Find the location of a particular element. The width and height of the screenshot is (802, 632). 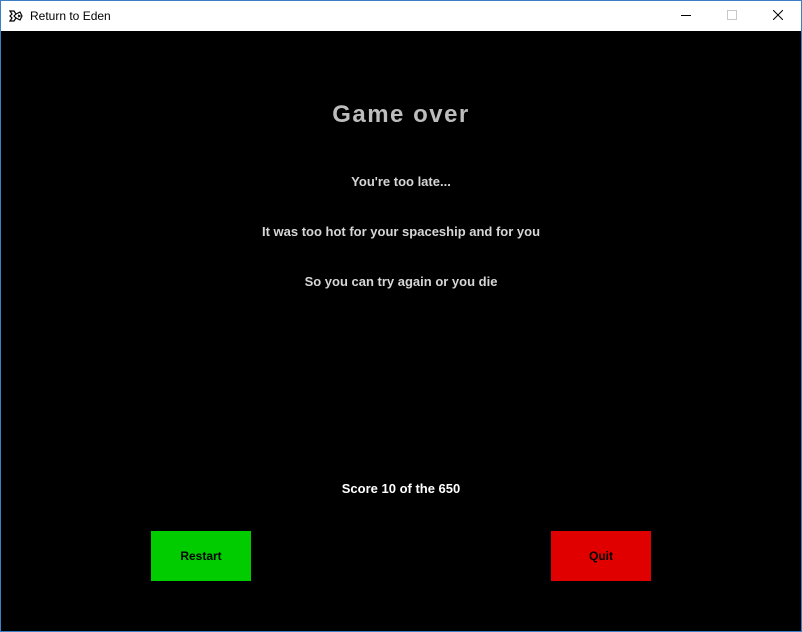

score-text: Score 10 of the 650 is located at coordinates (401, 488).